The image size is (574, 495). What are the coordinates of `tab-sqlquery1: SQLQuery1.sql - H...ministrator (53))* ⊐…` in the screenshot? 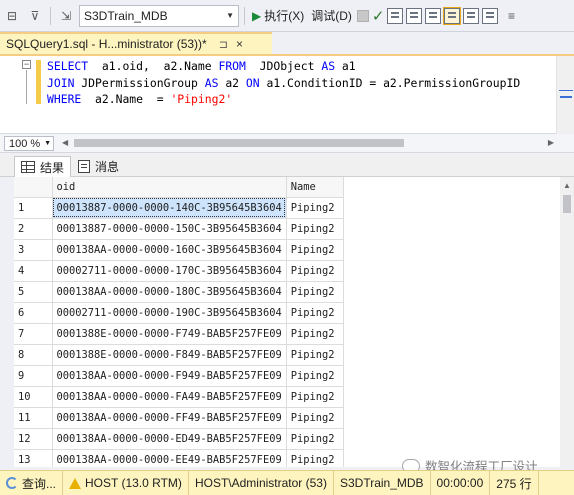 It's located at (136, 43).